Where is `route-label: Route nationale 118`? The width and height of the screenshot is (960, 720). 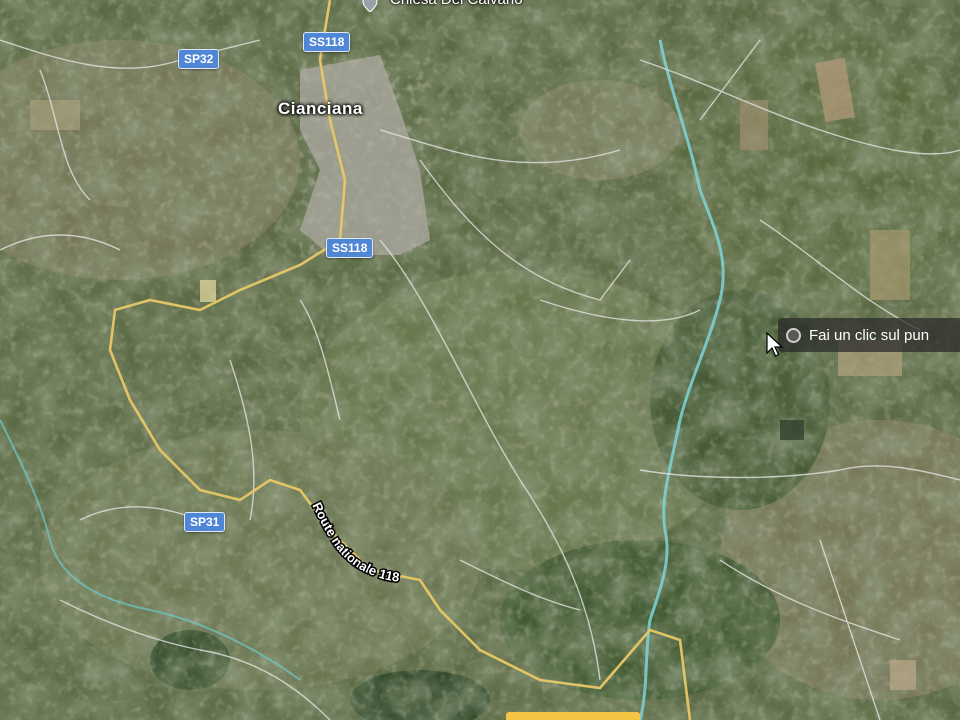 route-label: Route nationale 118 is located at coordinates (354, 542).